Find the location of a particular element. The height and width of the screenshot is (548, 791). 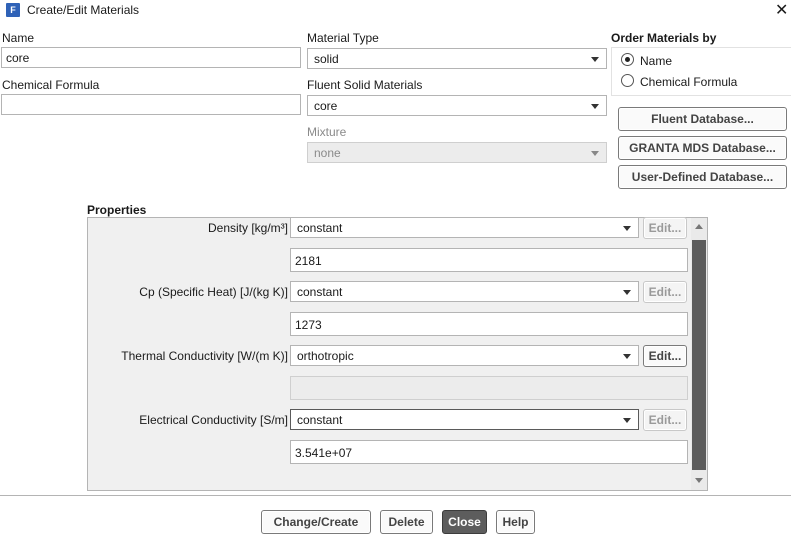

electrical-method-value: constant is located at coordinates (320, 420).